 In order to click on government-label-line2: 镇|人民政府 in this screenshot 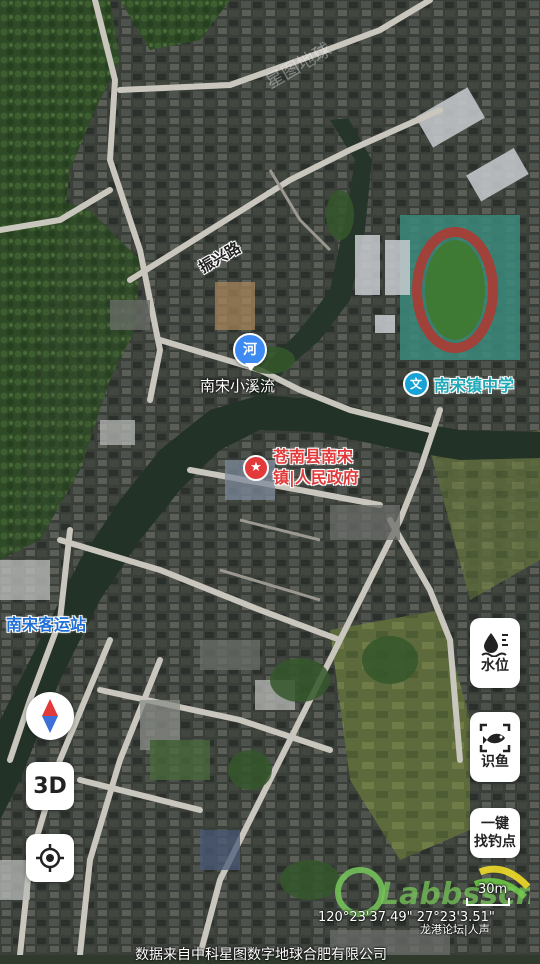, I will do `click(316, 477)`.